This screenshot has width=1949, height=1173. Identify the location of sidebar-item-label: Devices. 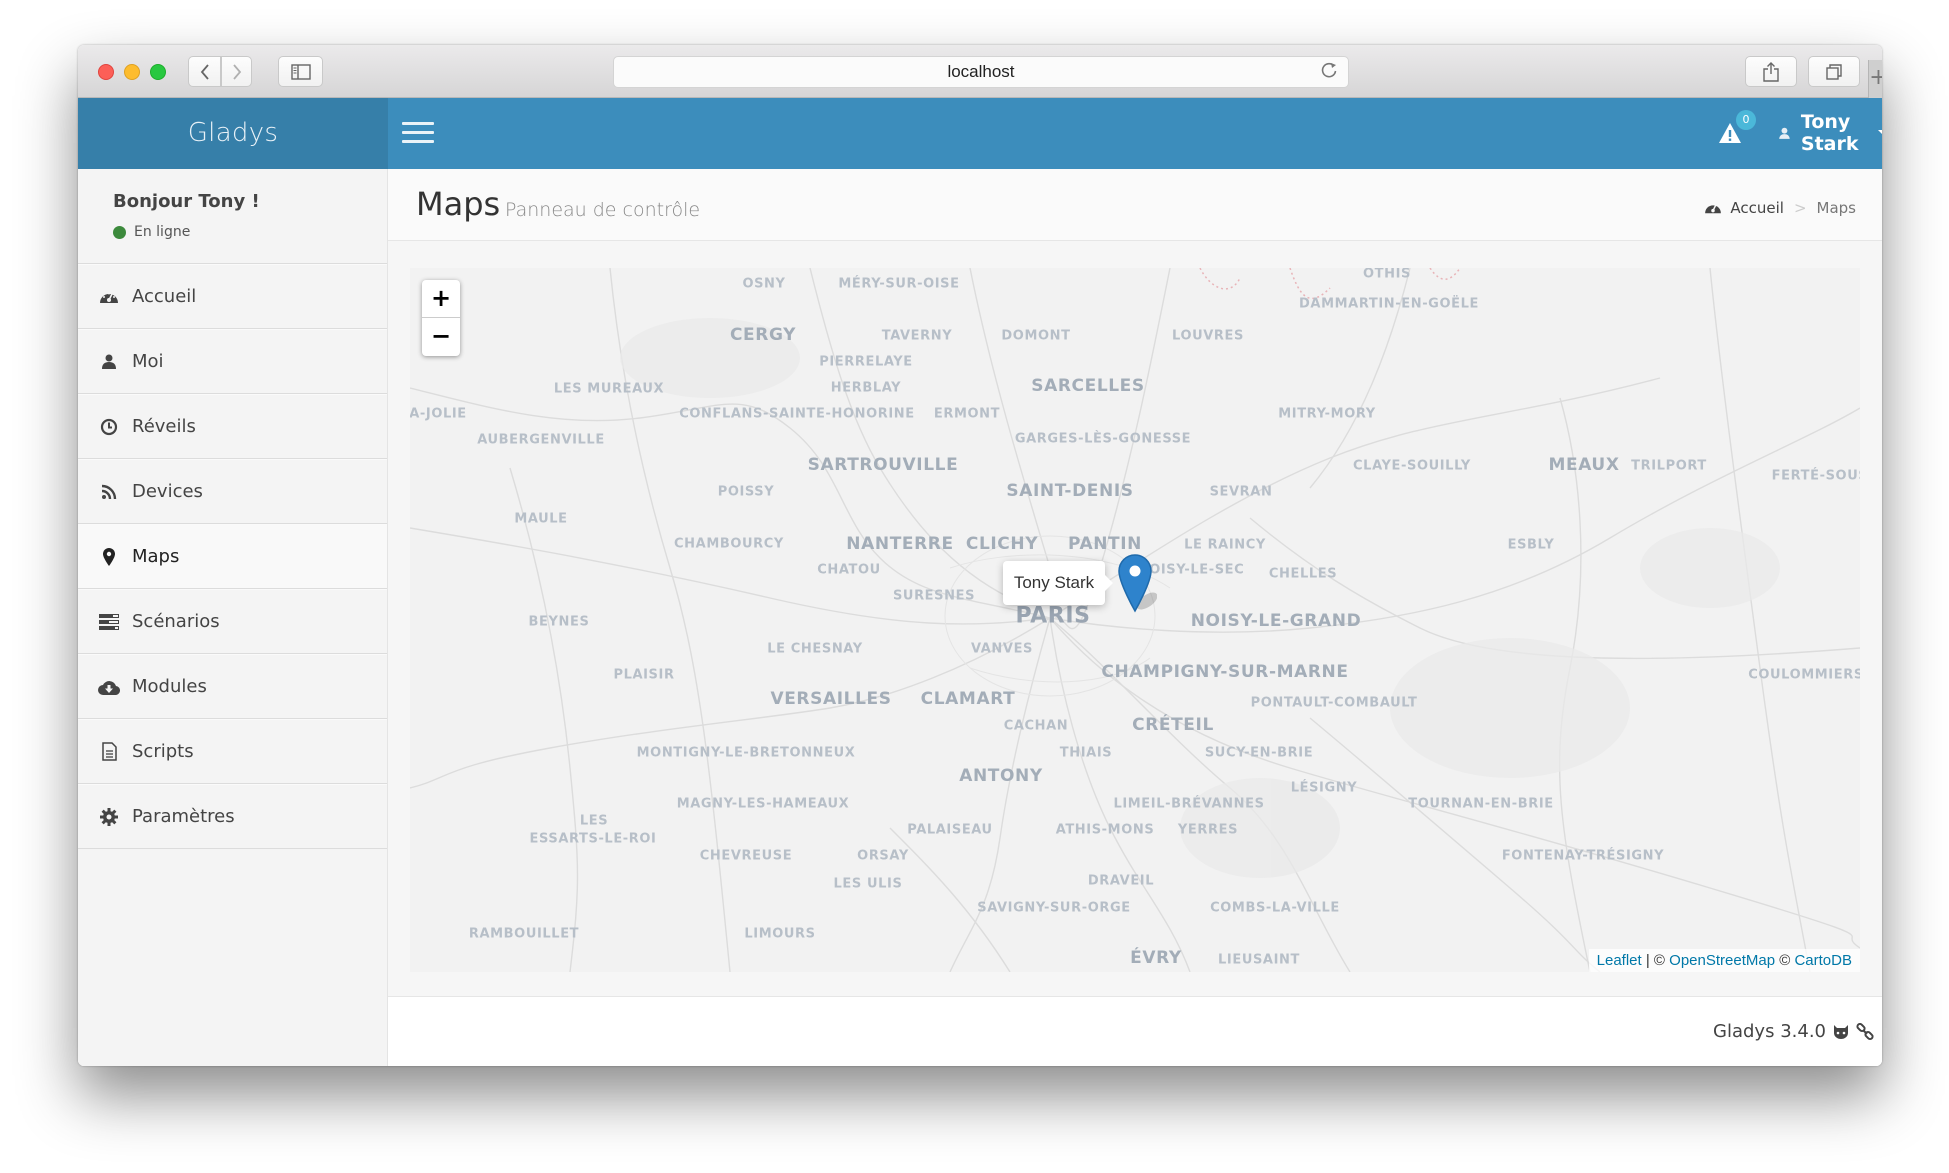
(167, 491).